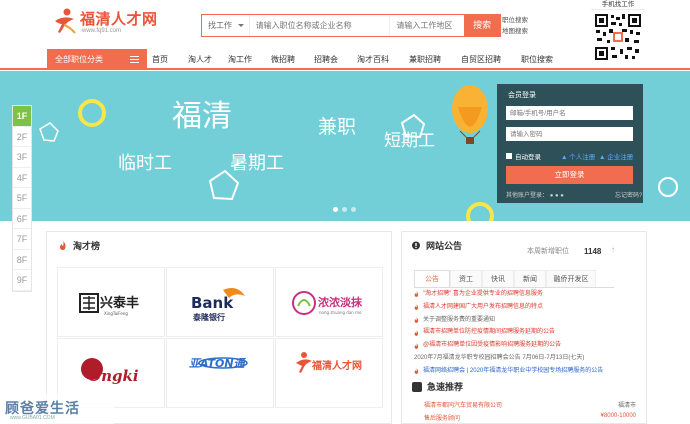 This screenshot has height=424, width=690. What do you see at coordinates (526, 294) in the screenshot?
I see `notice-item: "淘才招聘" 喜为企业提供专业的招聘信息服务` at bounding box center [526, 294].